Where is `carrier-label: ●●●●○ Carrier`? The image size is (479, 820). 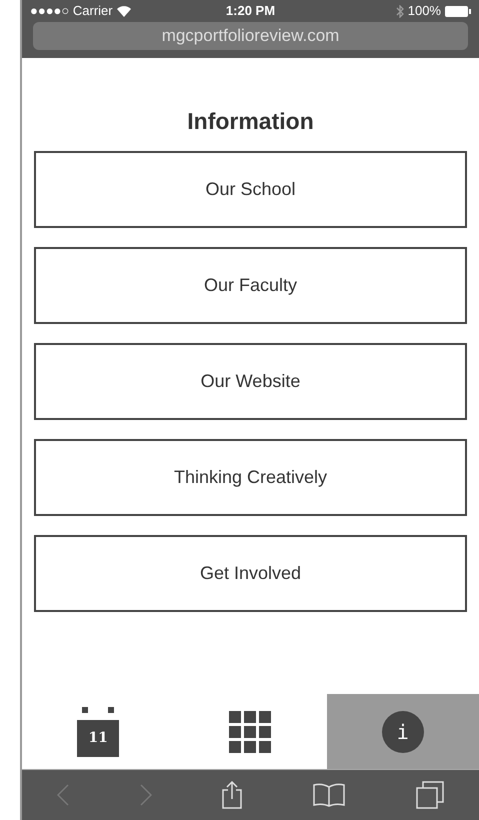
carrier-label: ●●●●○ Carrier is located at coordinates (71, 11).